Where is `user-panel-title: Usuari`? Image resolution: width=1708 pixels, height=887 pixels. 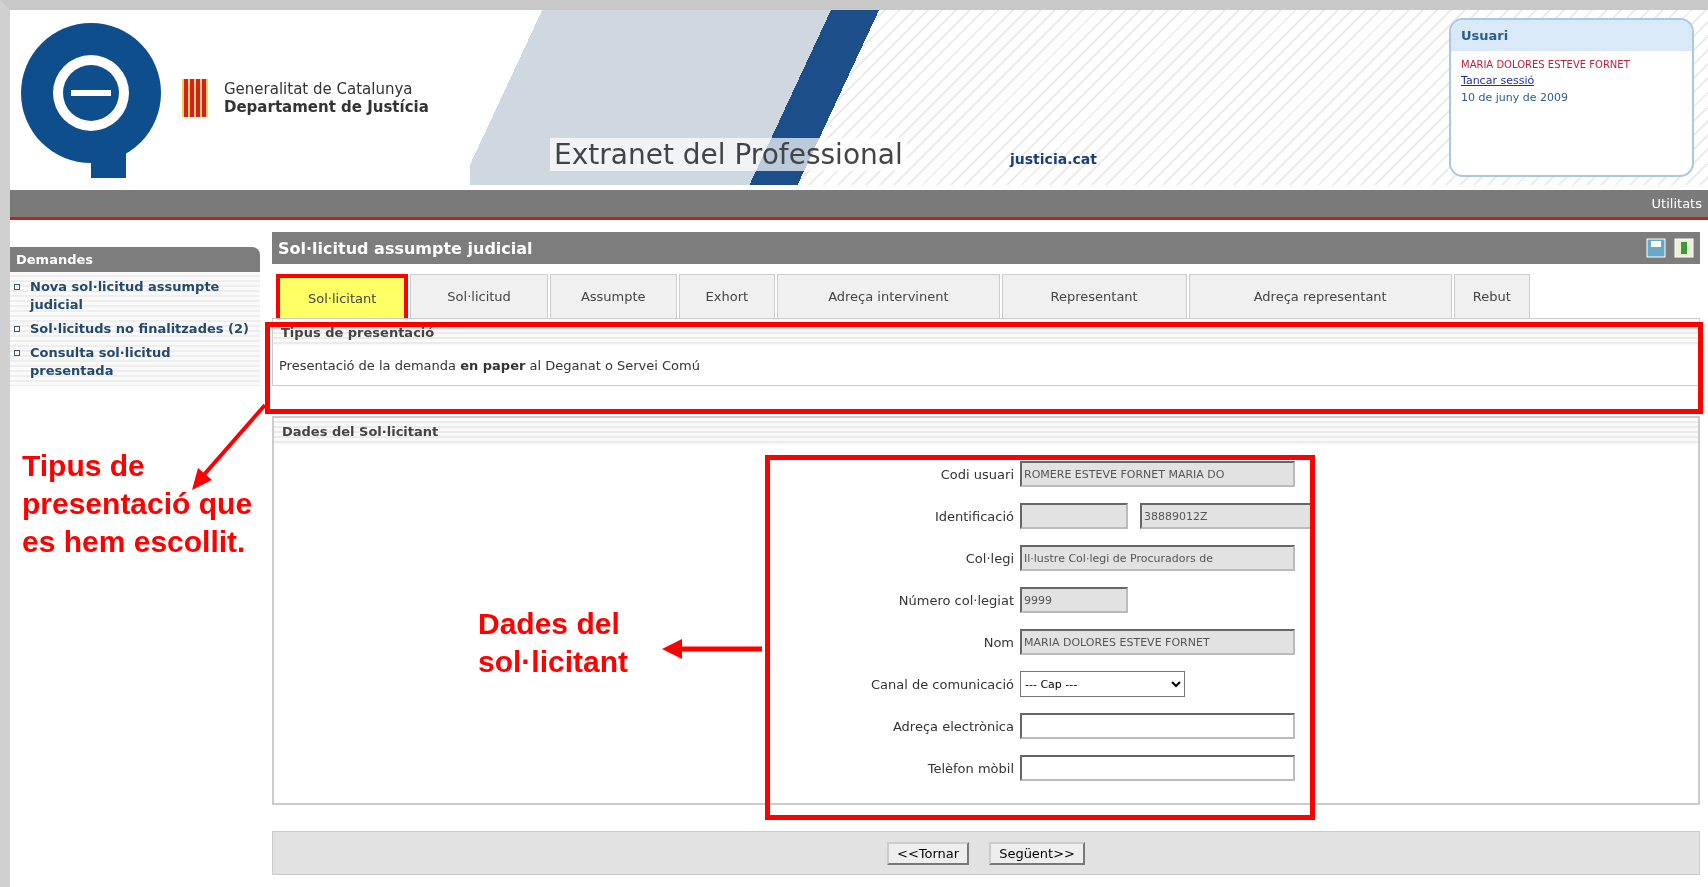 user-panel-title: Usuari is located at coordinates (1571, 35).